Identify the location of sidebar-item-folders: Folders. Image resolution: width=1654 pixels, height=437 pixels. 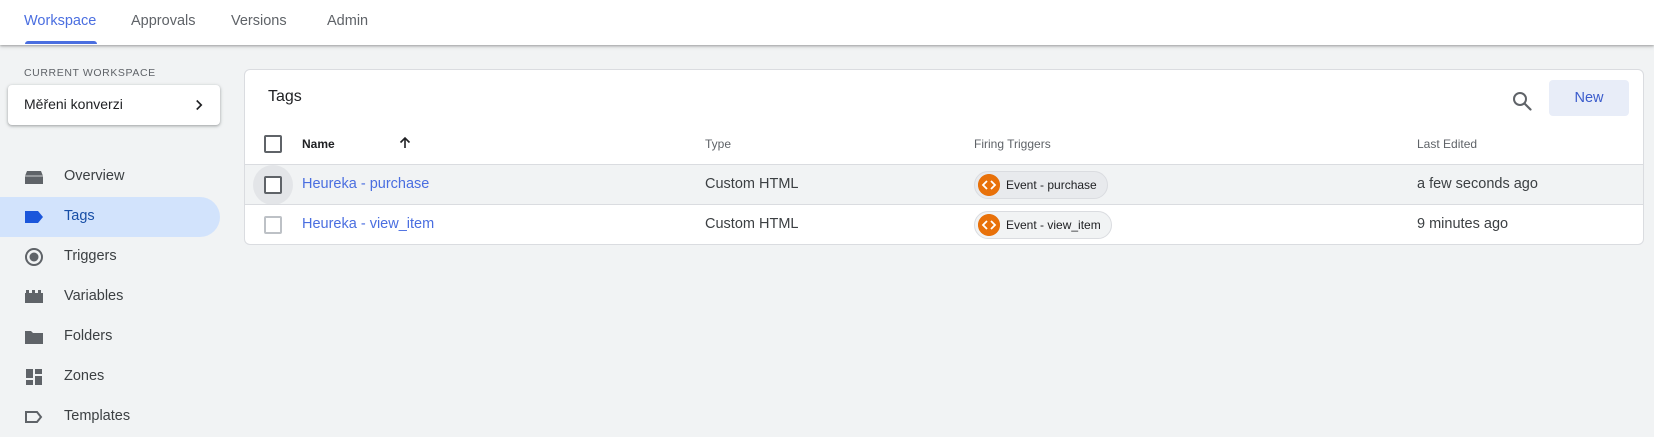
(110, 337).